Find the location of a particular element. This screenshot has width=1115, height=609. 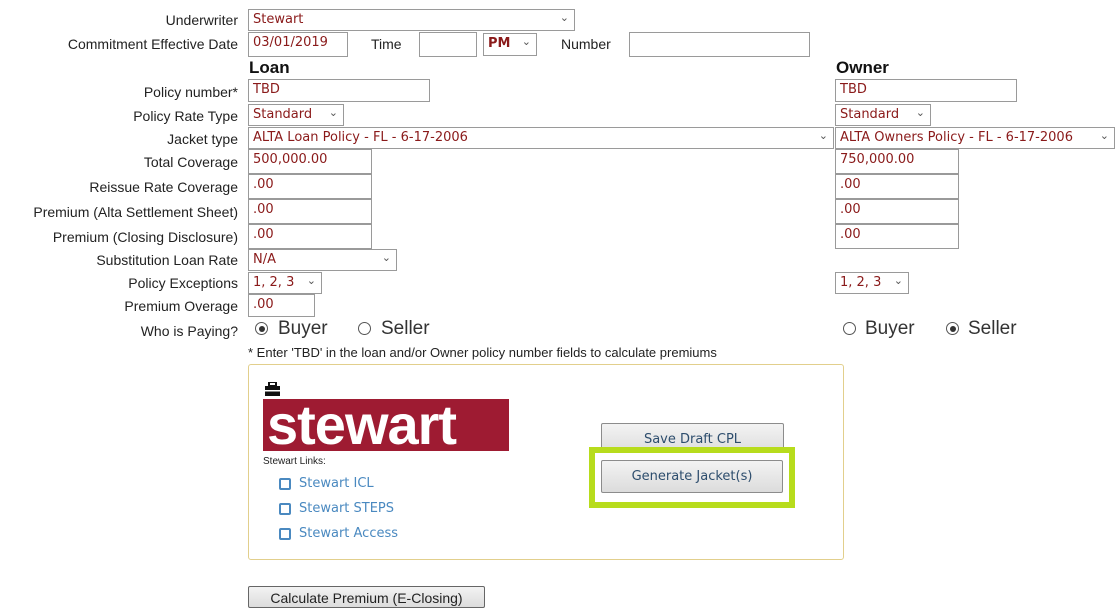

owner-total-coverage-input: 750,000.00 is located at coordinates (897, 161).